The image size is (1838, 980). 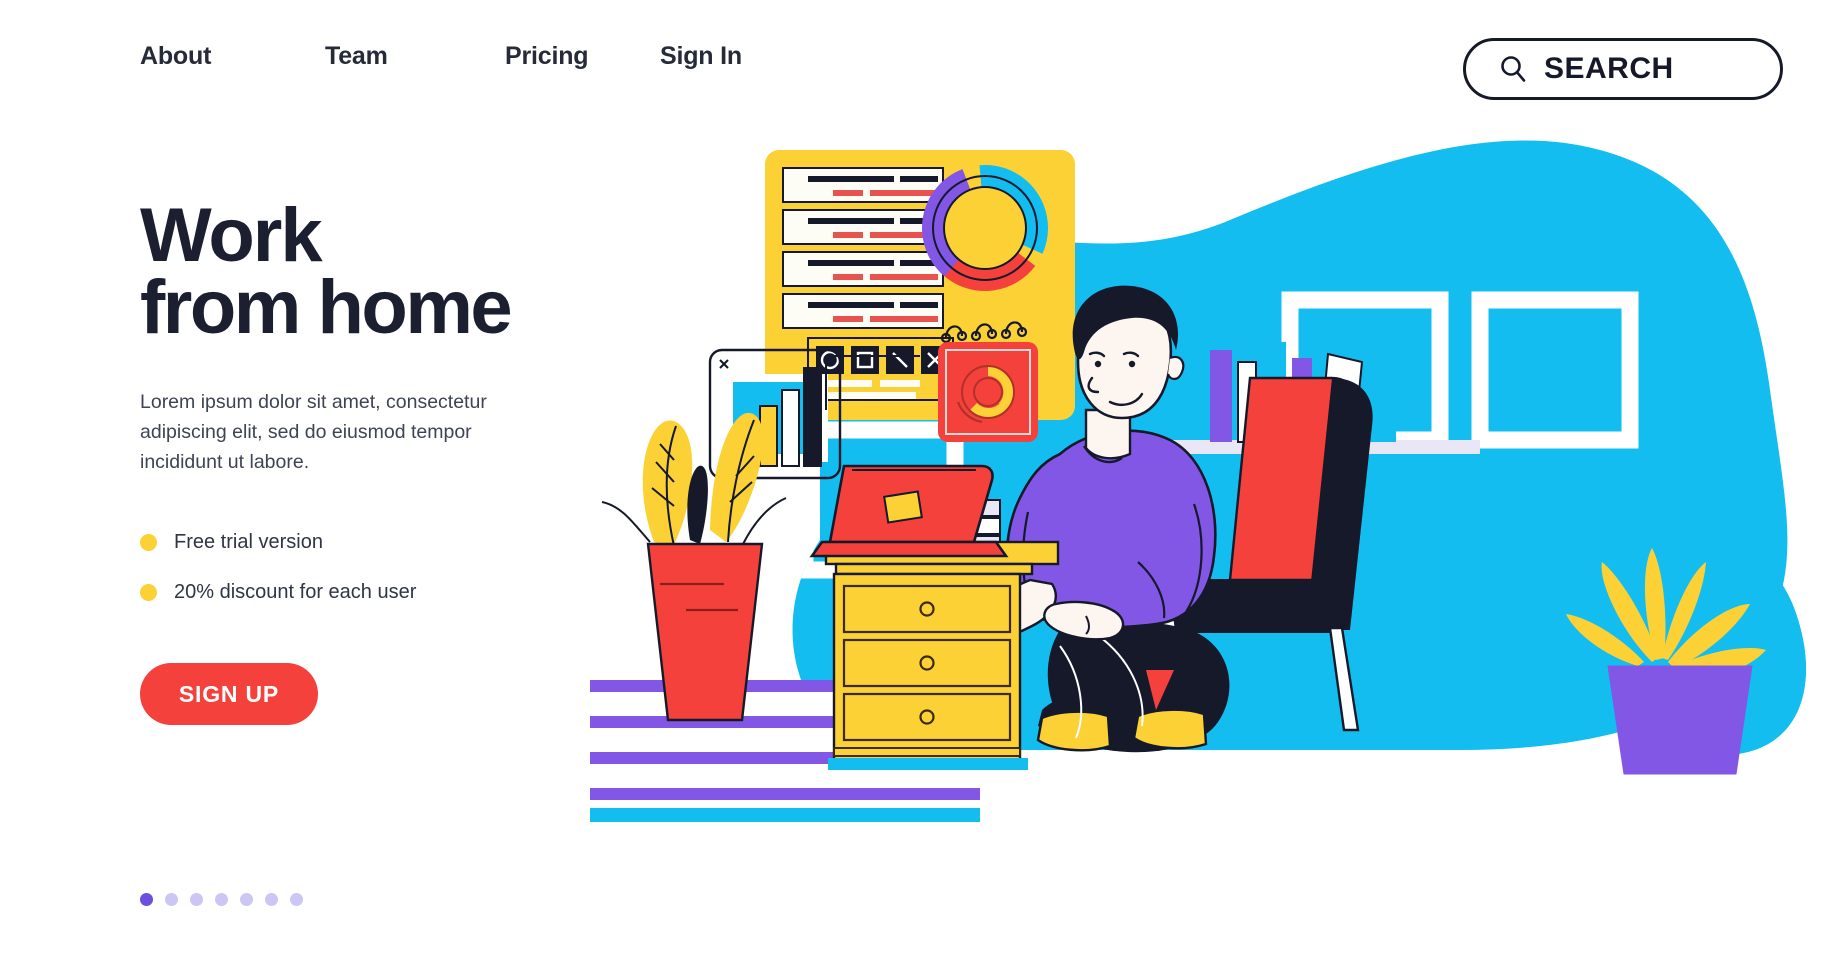 What do you see at coordinates (400, 542) in the screenshot?
I see `list-item: Free trial version` at bounding box center [400, 542].